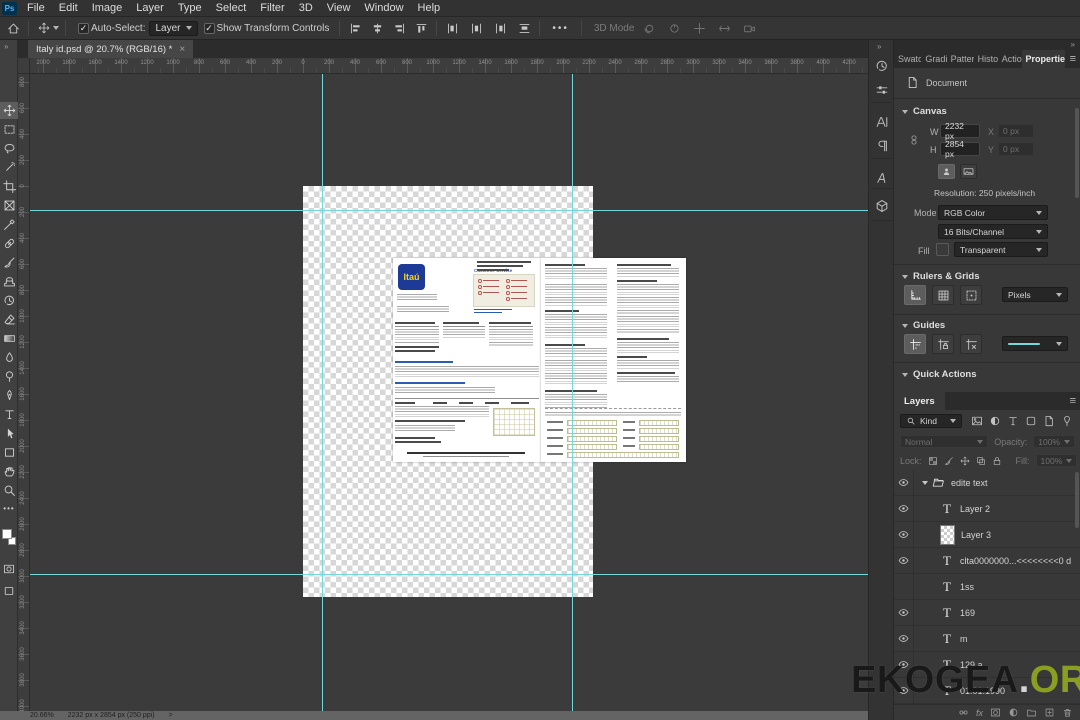 The image size is (1080, 720). Describe the element at coordinates (943, 344) in the screenshot. I see `lock-guides-button` at that location.